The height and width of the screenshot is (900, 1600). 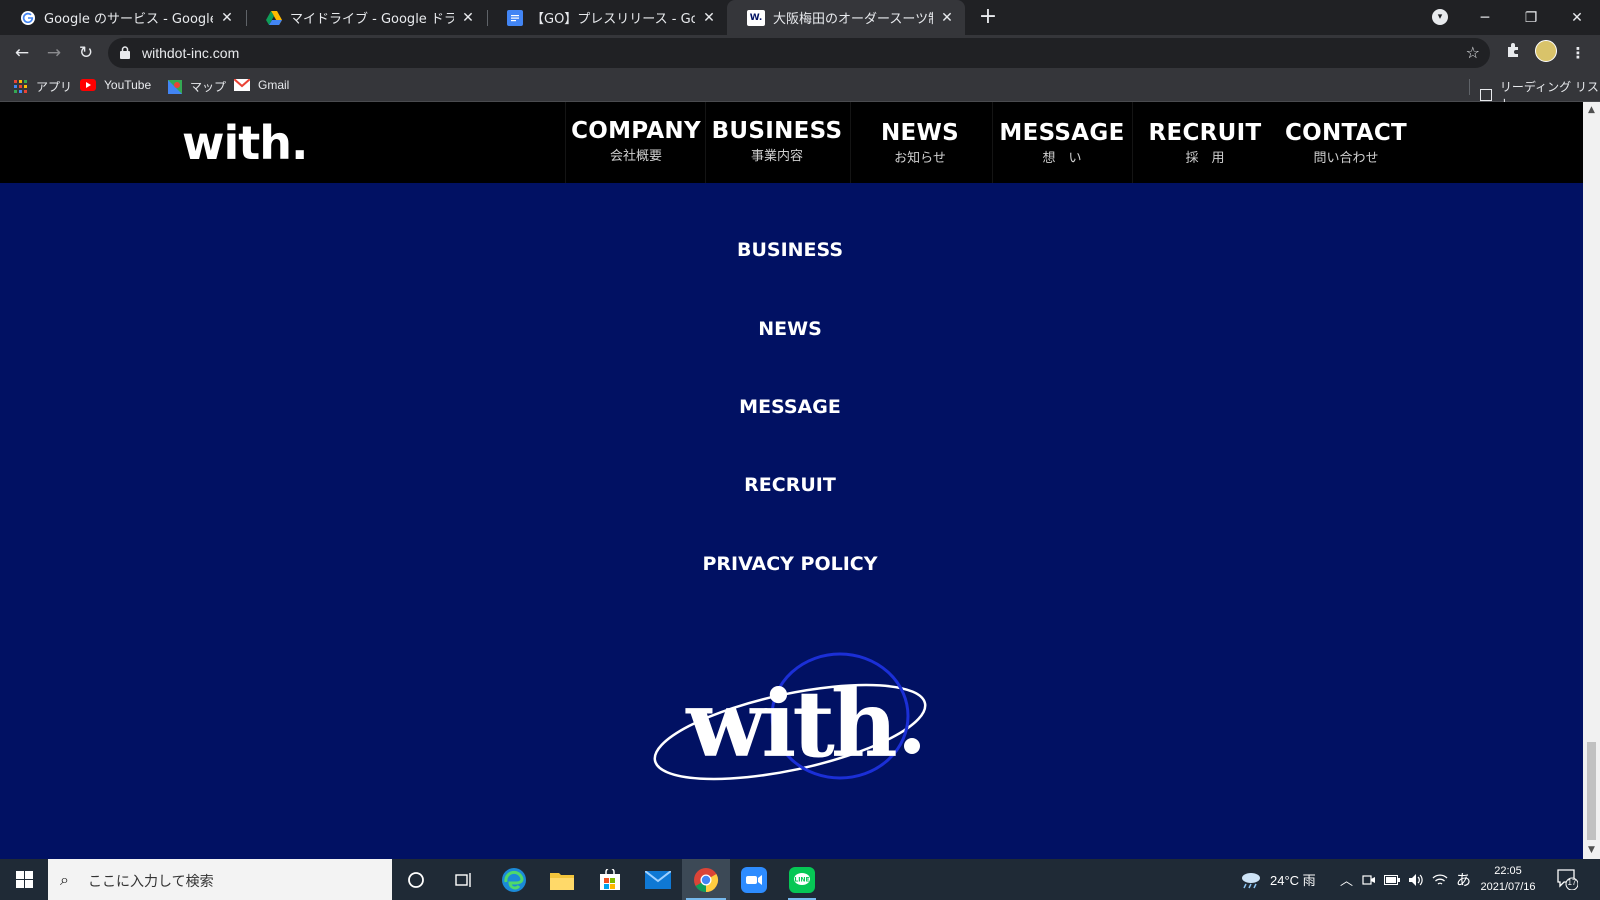 I want to click on scroll-up-arrow-icon: ▲, so click(x=1591, y=110).